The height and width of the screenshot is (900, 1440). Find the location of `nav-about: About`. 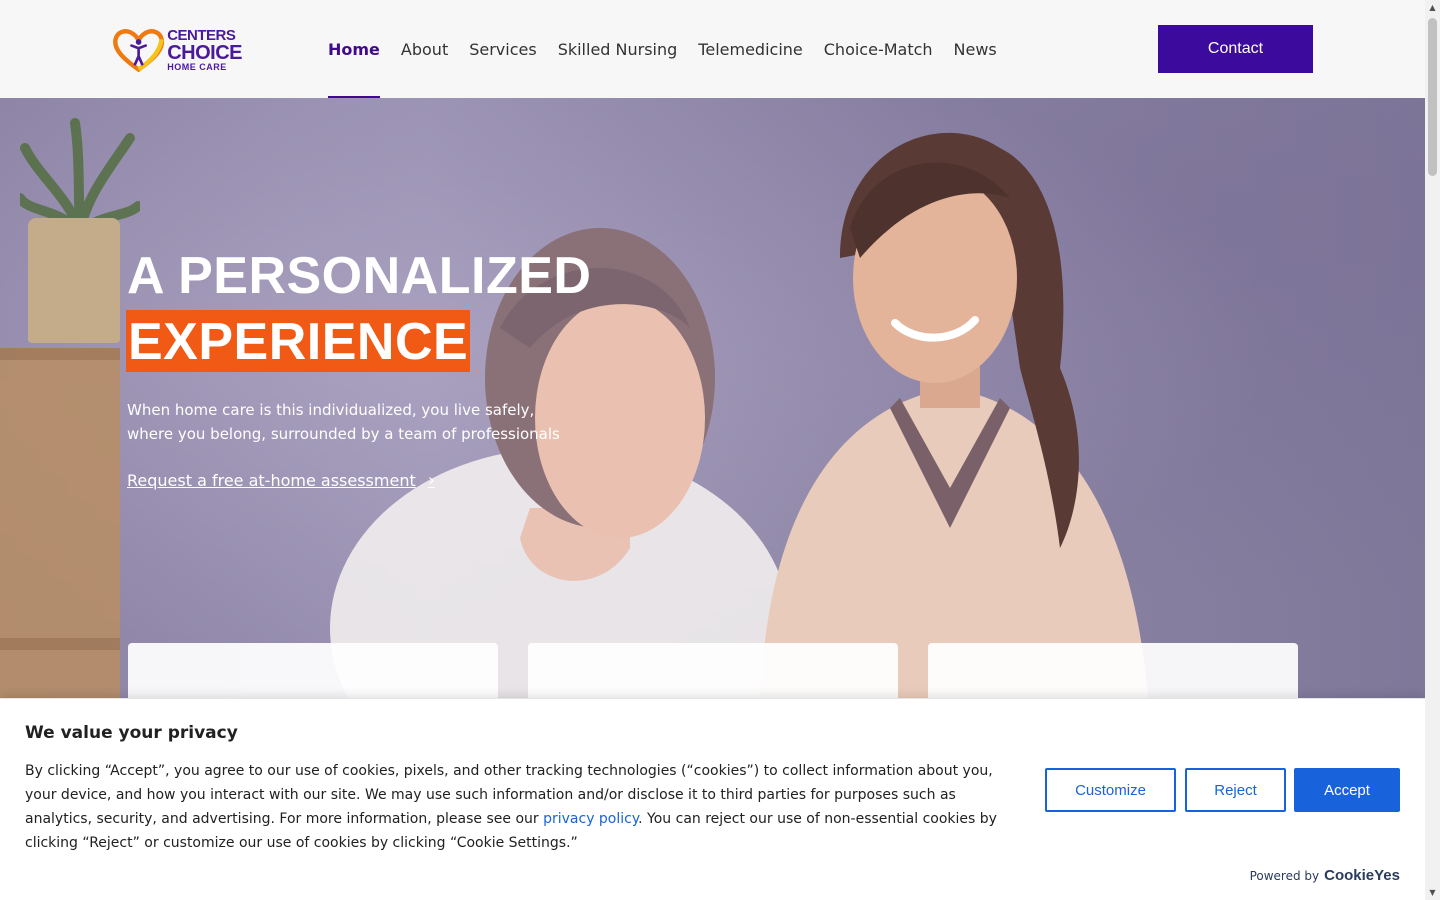

nav-about: About is located at coordinates (424, 49).